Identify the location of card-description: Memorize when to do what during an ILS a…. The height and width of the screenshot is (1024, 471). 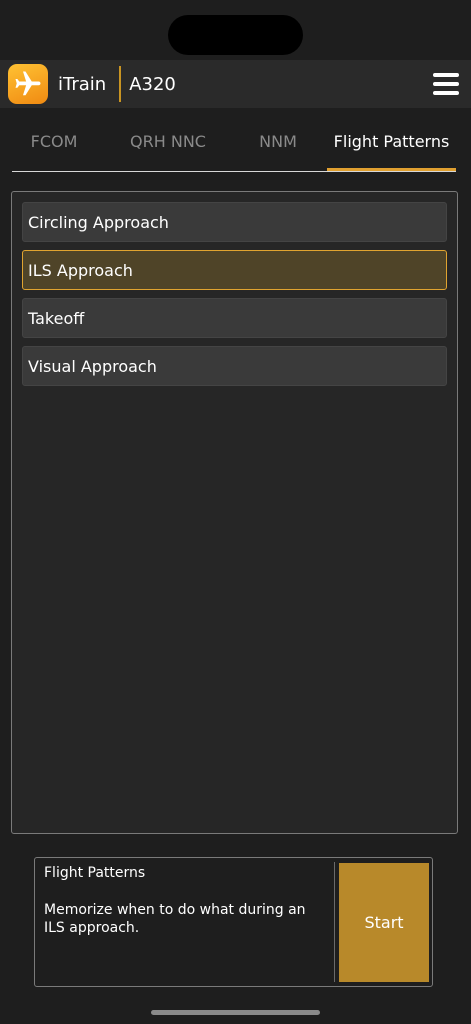
(175, 919).